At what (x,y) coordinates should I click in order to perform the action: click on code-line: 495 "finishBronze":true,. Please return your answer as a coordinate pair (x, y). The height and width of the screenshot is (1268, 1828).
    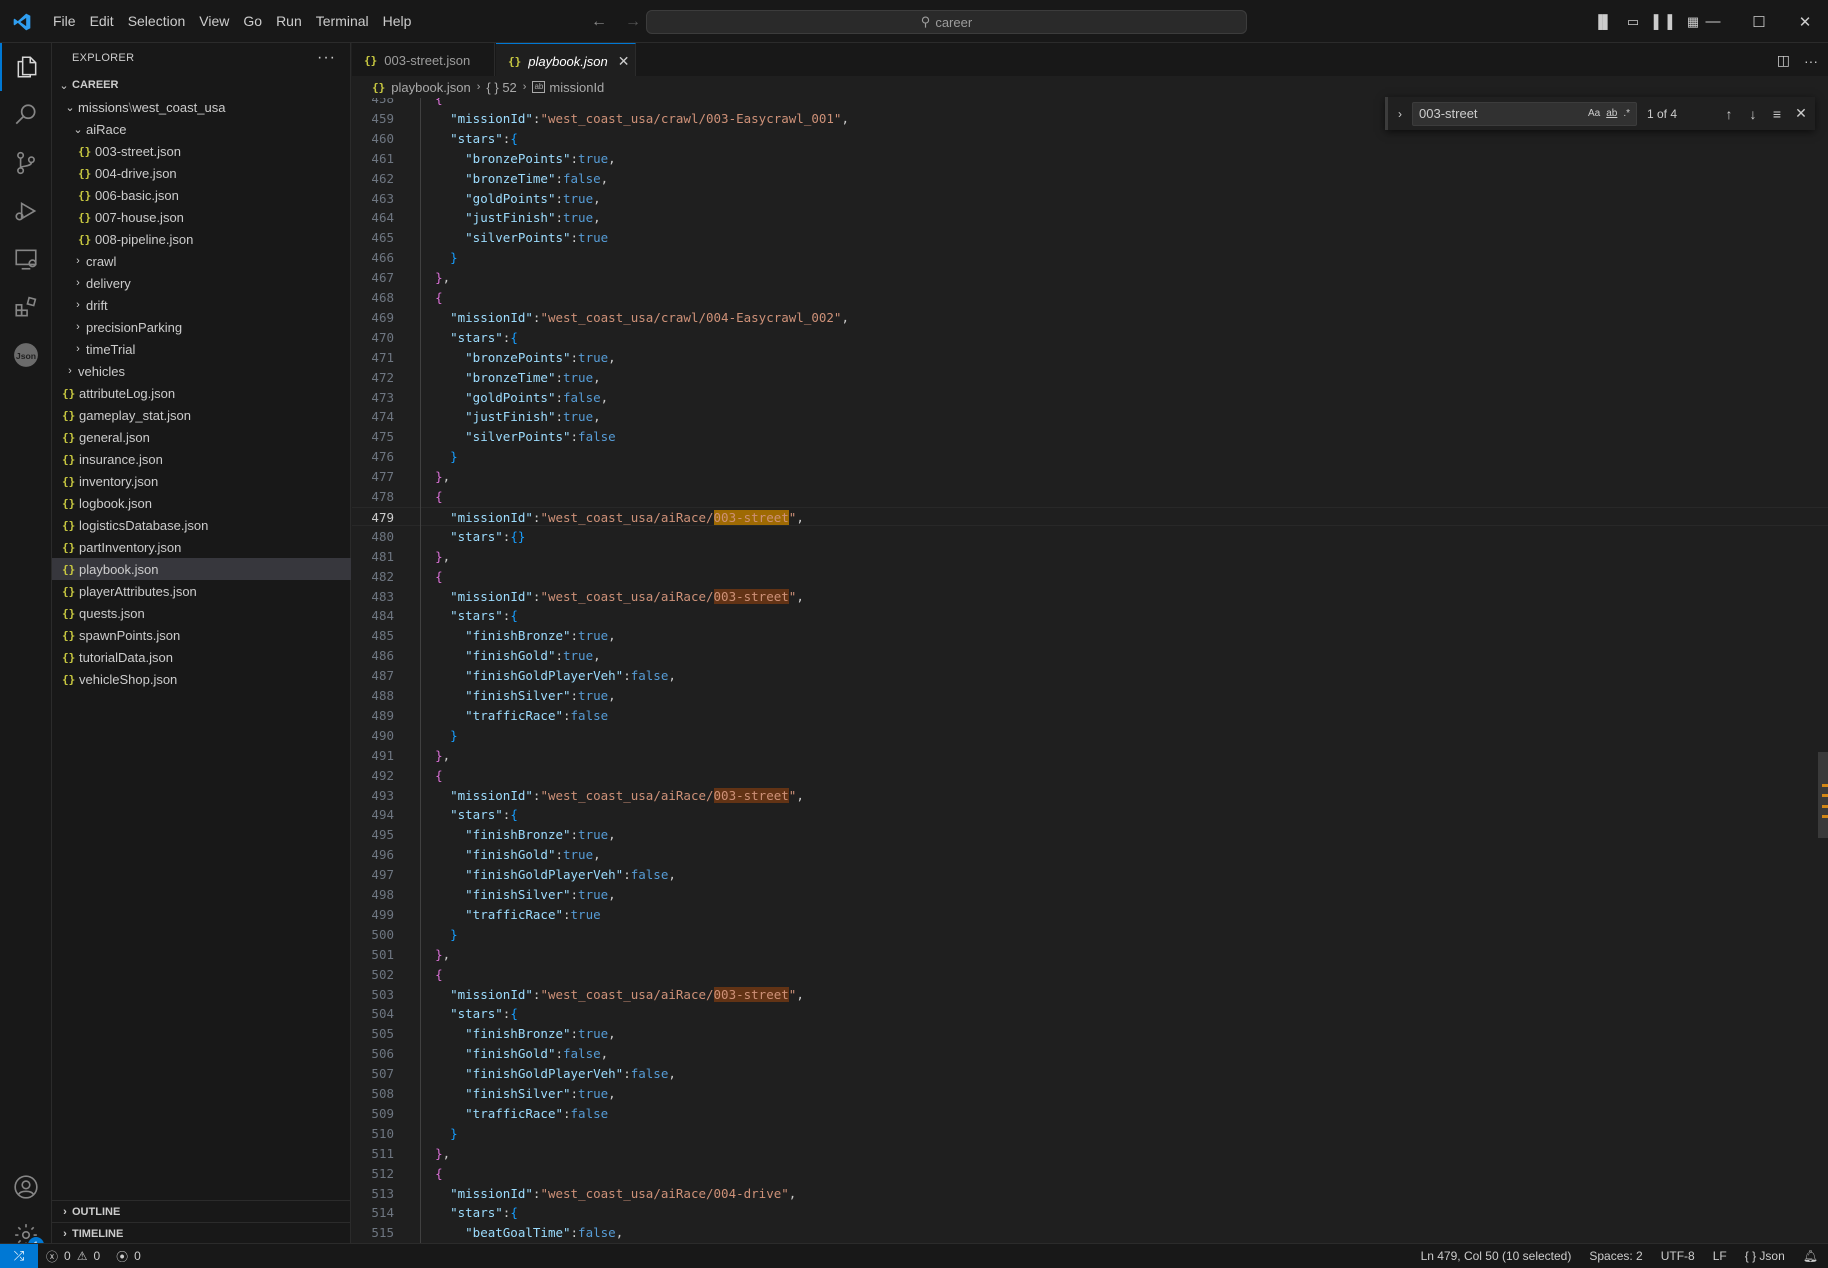
    Looking at the image, I should click on (1090, 834).